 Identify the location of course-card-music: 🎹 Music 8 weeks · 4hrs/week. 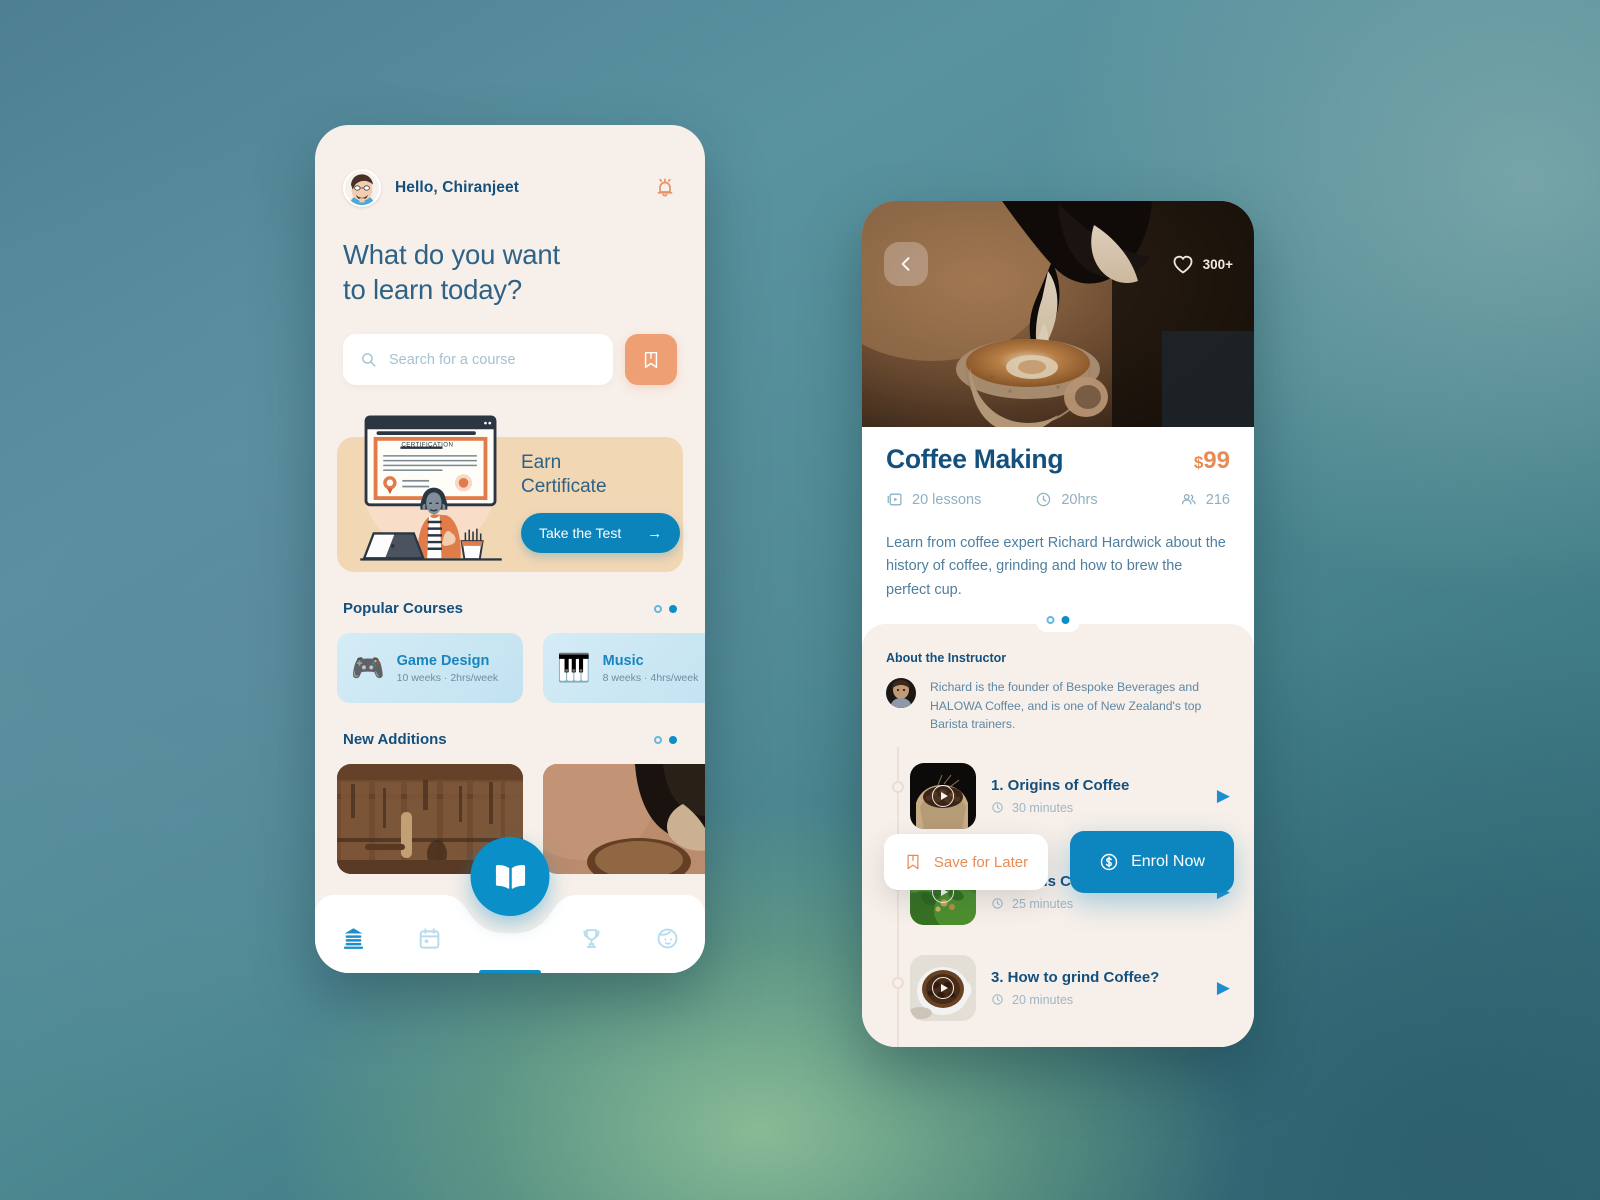
(624, 668).